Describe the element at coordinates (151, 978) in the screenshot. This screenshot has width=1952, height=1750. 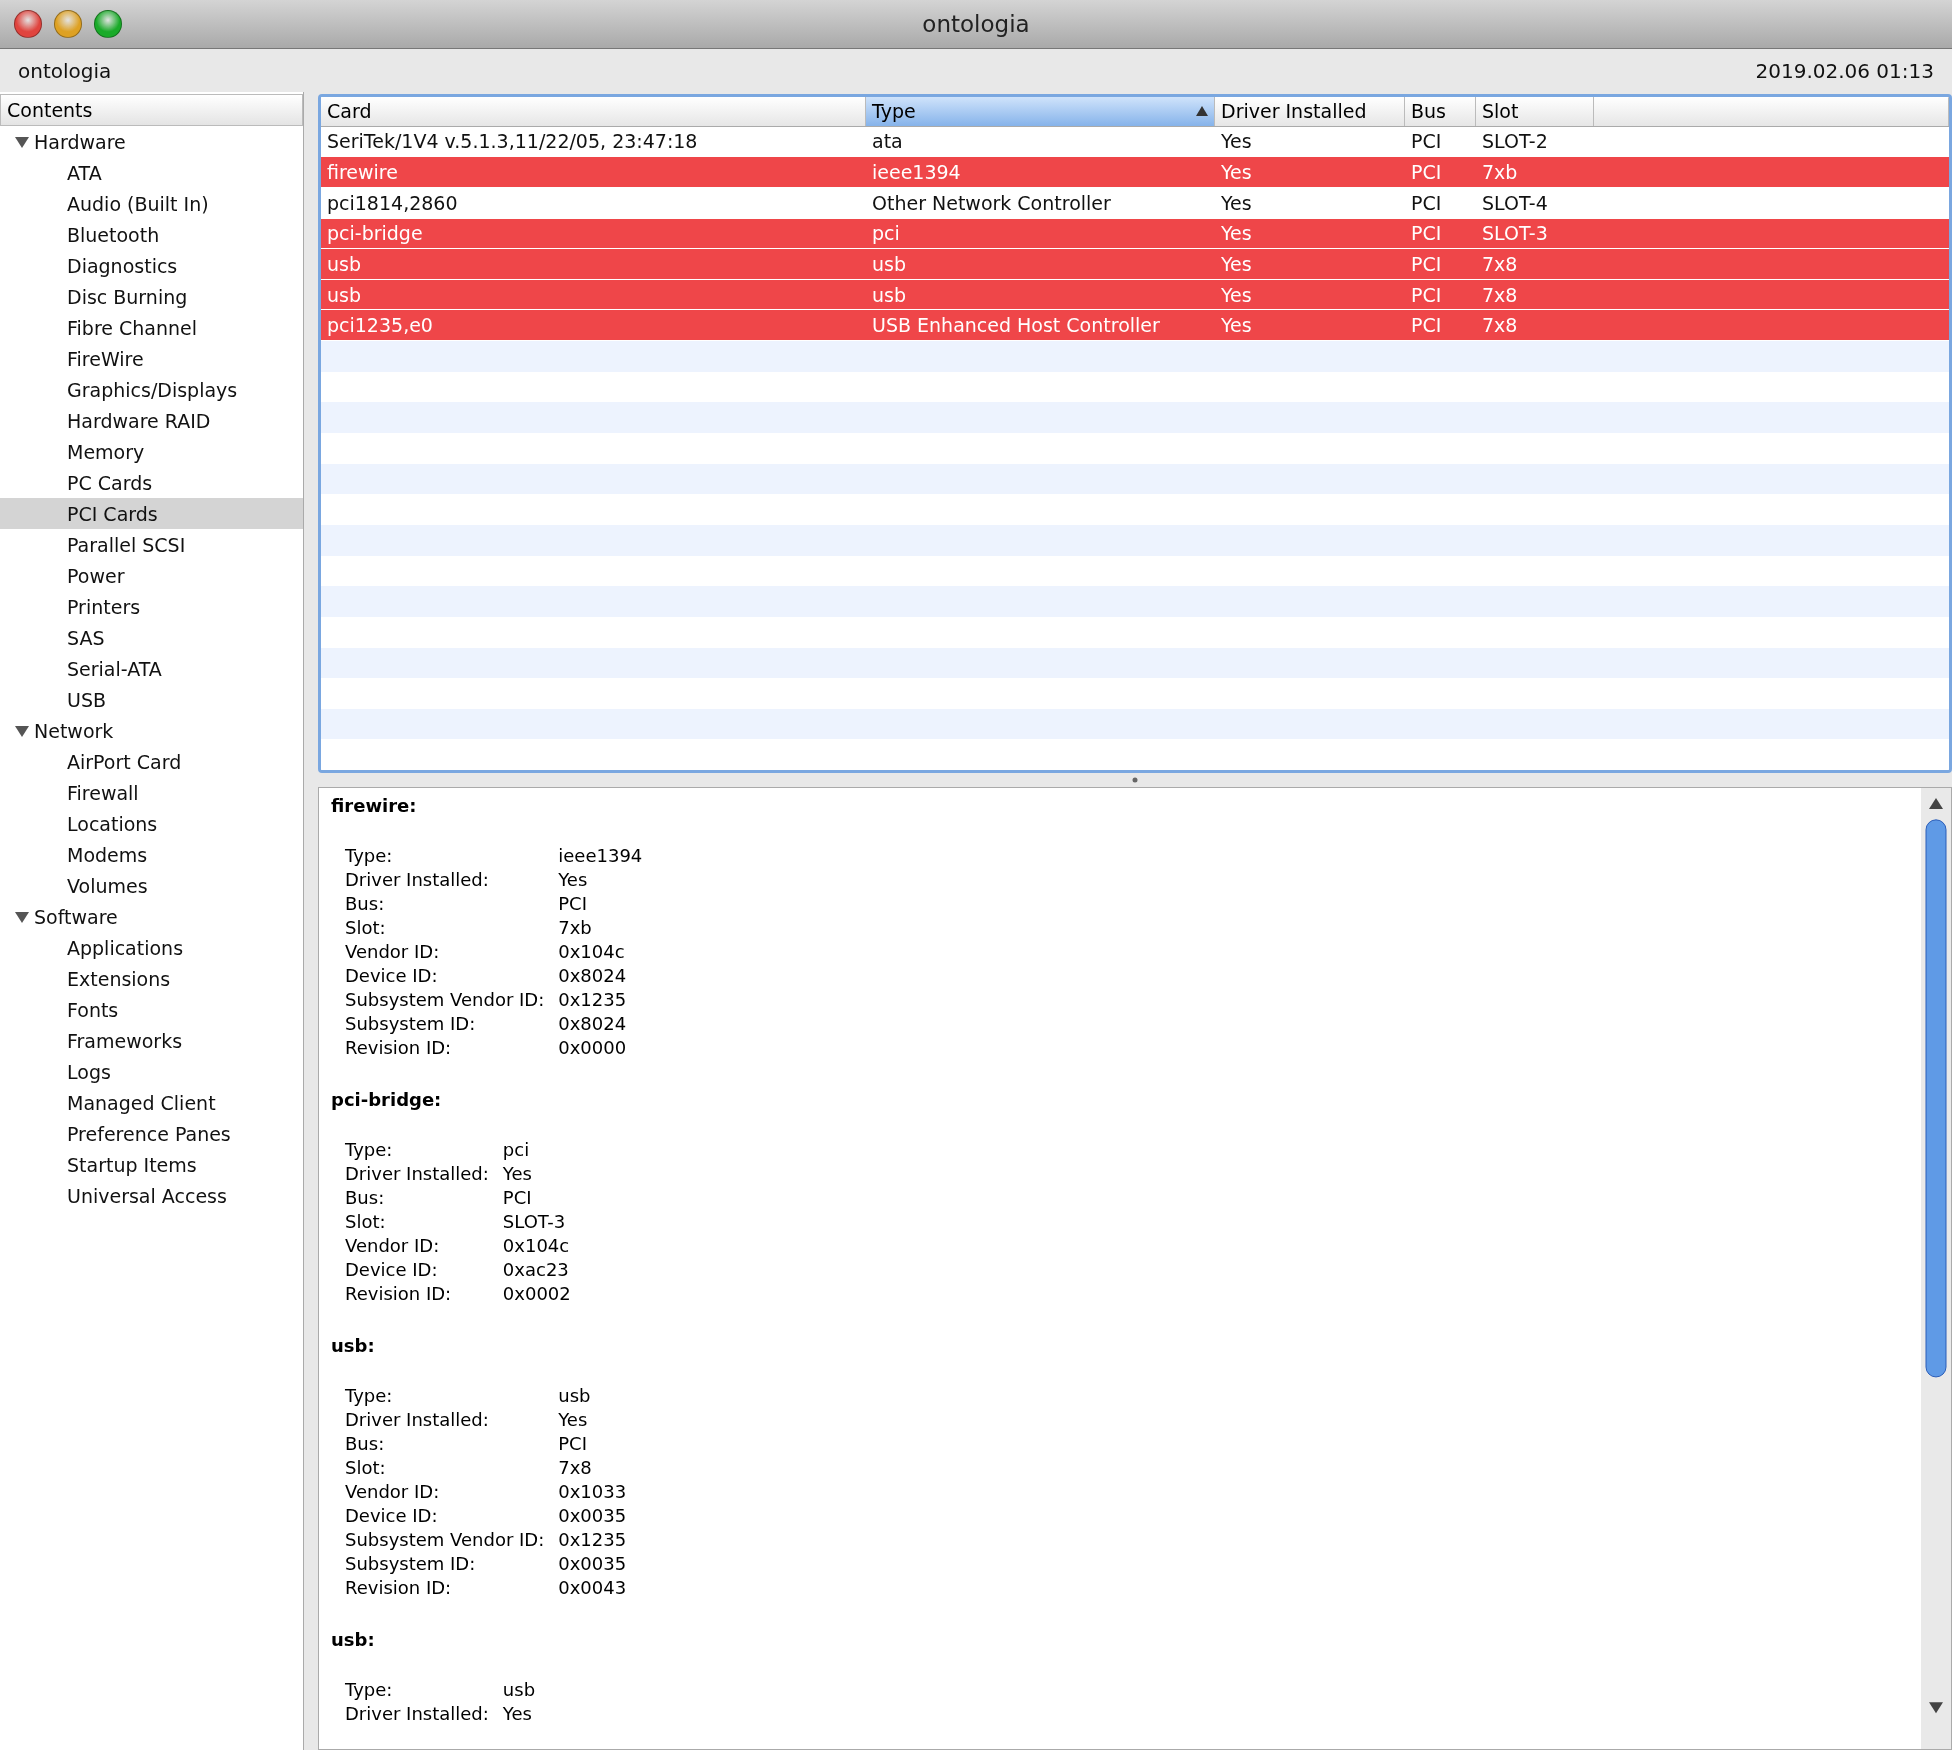
I see `sidebar-item: Extensions` at that location.